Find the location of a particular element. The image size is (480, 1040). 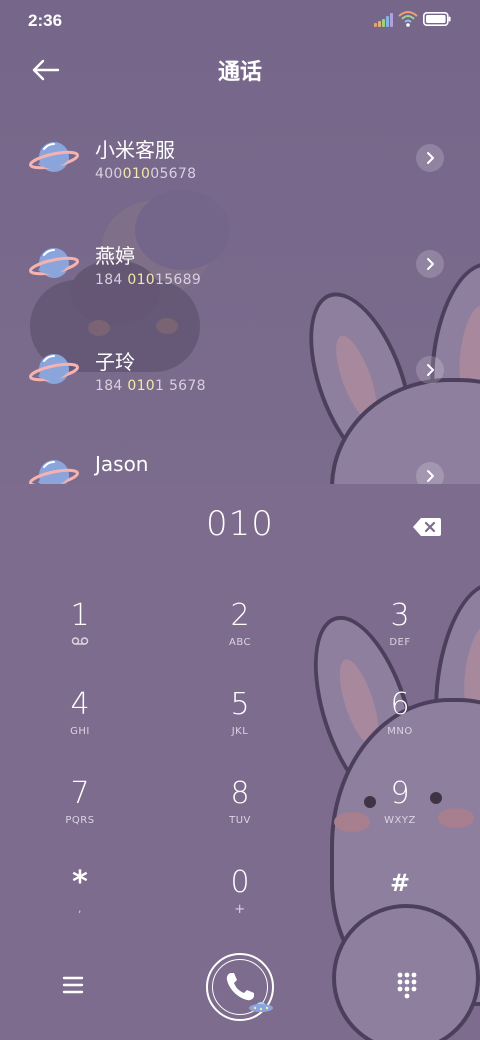

menu-button is located at coordinates (73, 985).